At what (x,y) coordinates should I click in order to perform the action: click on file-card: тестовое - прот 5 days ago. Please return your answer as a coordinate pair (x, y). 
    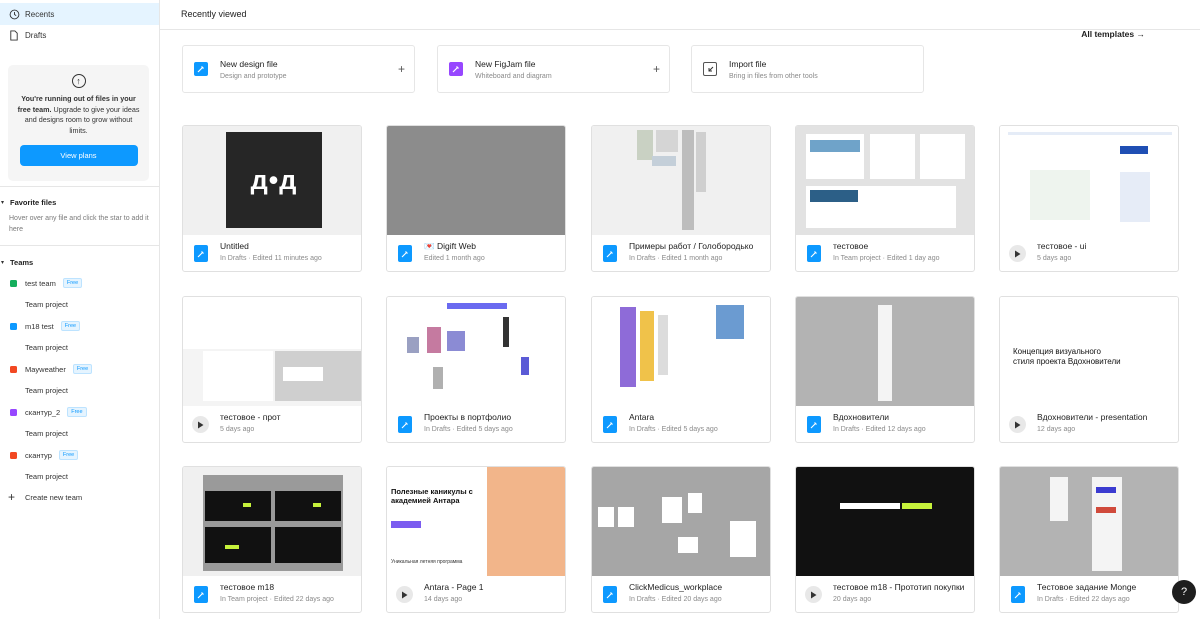
    Looking at the image, I should click on (272, 369).